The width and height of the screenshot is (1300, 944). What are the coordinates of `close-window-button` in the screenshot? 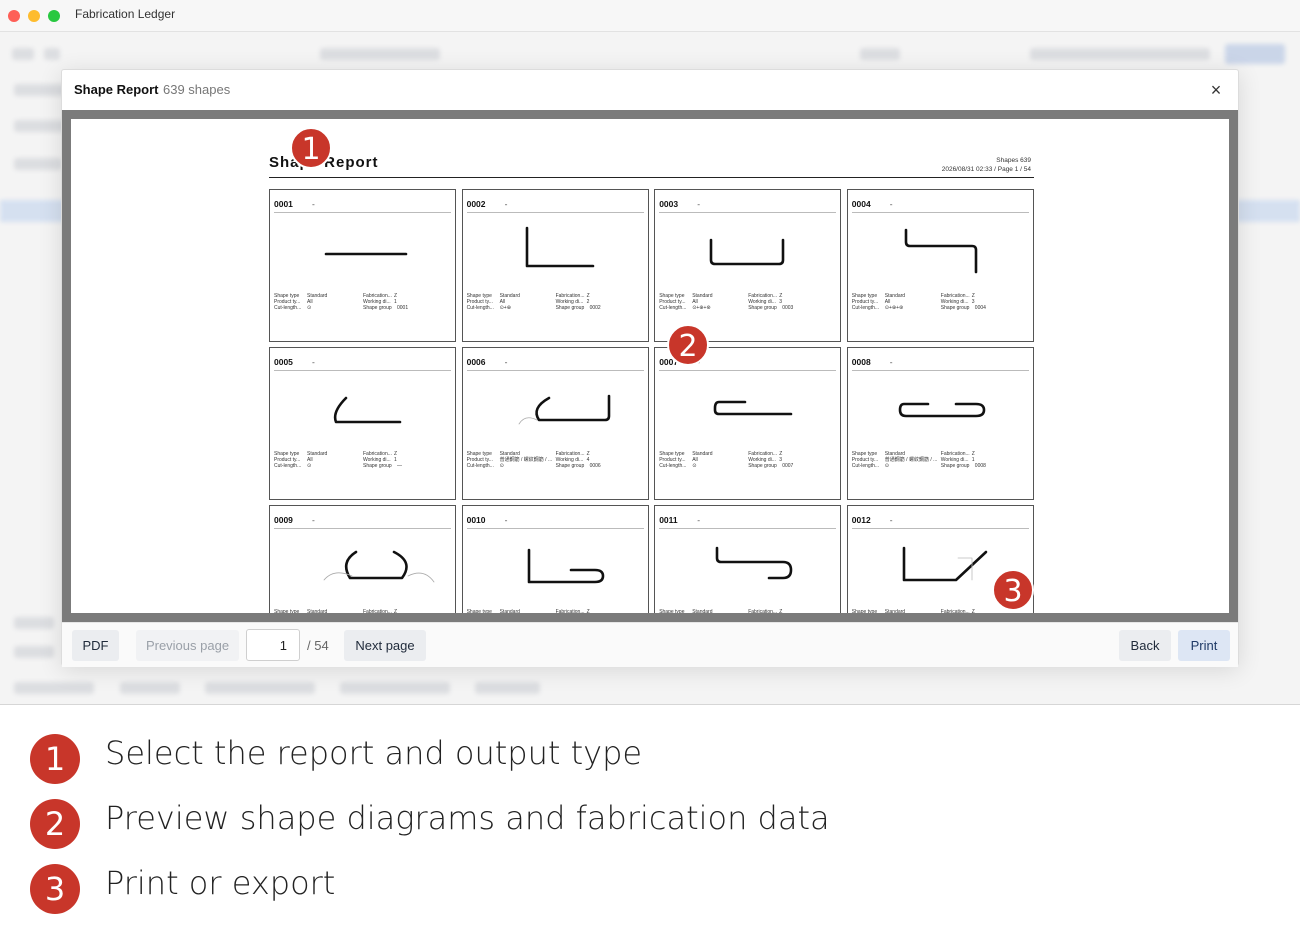 It's located at (14, 16).